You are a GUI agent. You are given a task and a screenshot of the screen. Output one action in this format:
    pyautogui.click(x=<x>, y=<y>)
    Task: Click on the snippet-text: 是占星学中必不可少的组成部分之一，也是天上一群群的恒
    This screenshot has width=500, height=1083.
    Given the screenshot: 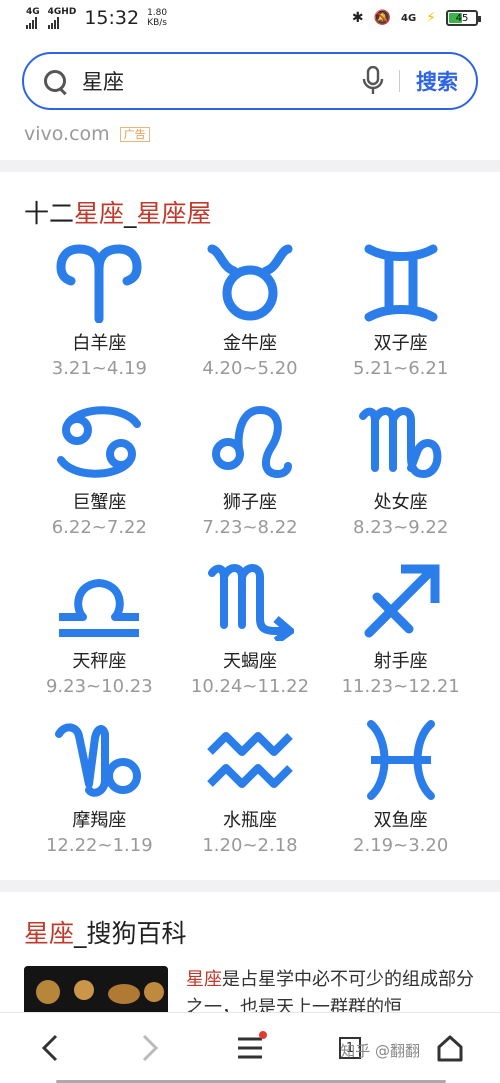 What is the action you would take?
    pyautogui.click(x=330, y=993)
    